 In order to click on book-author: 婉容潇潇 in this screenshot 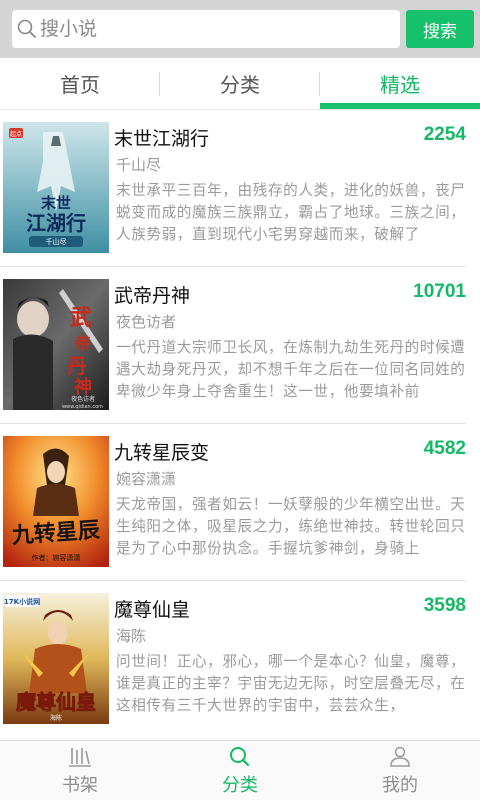, I will do `click(146, 479)`.